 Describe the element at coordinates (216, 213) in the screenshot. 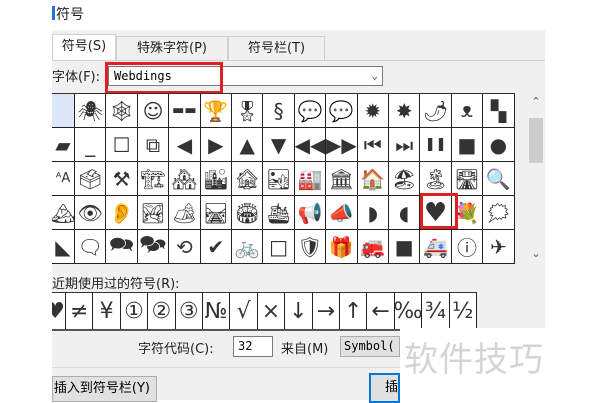

I see `symbol-cell: 🛤` at that location.